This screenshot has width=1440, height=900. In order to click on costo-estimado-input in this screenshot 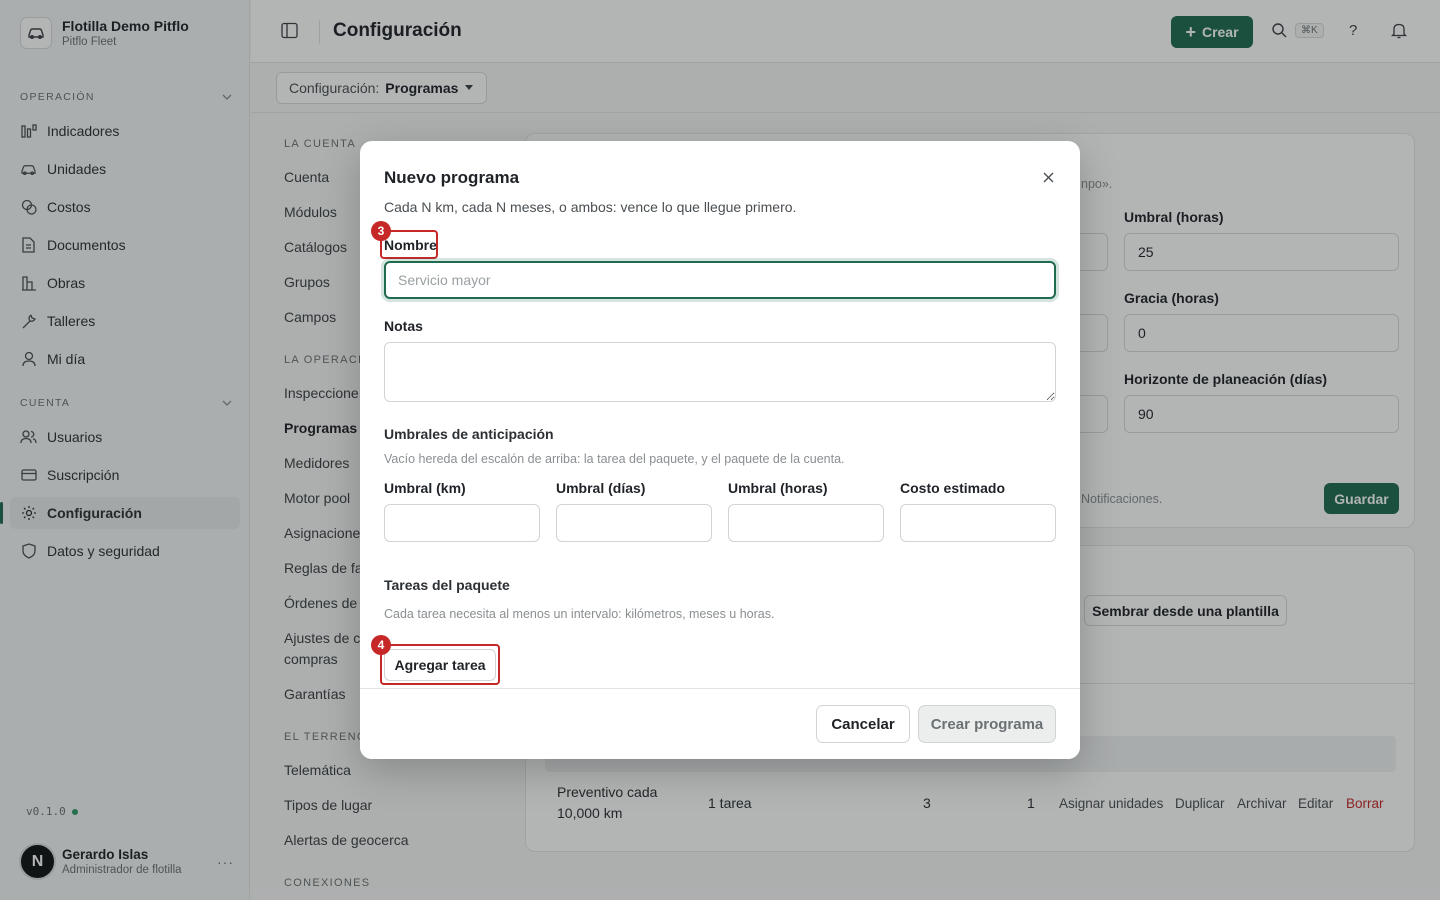, I will do `click(978, 523)`.